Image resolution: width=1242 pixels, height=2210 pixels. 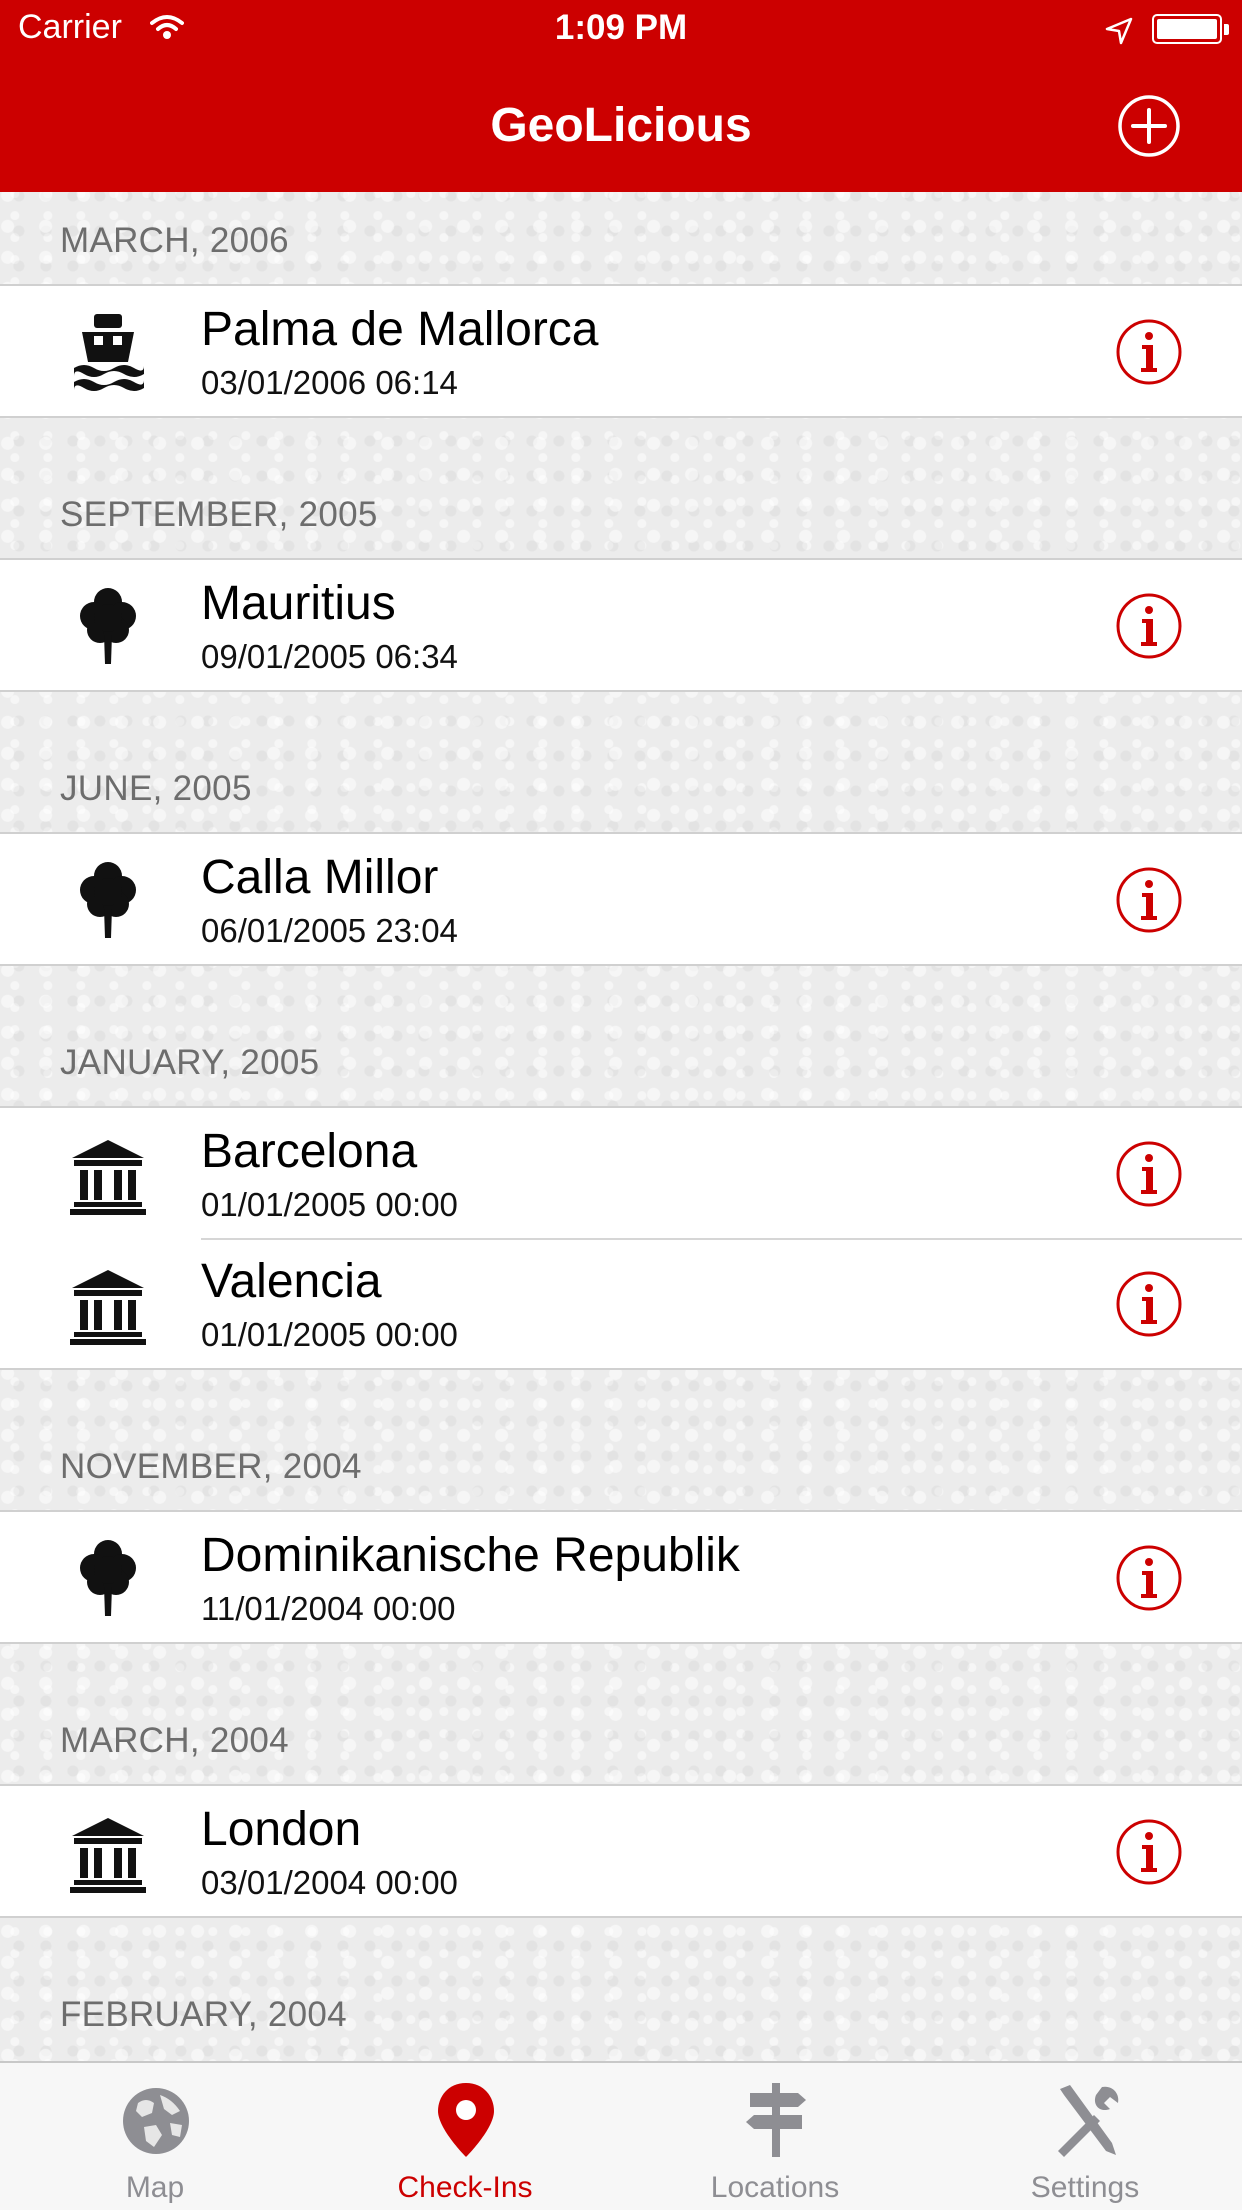 I want to click on section-header-label: SEPTEMBER, 2005, so click(x=219, y=514).